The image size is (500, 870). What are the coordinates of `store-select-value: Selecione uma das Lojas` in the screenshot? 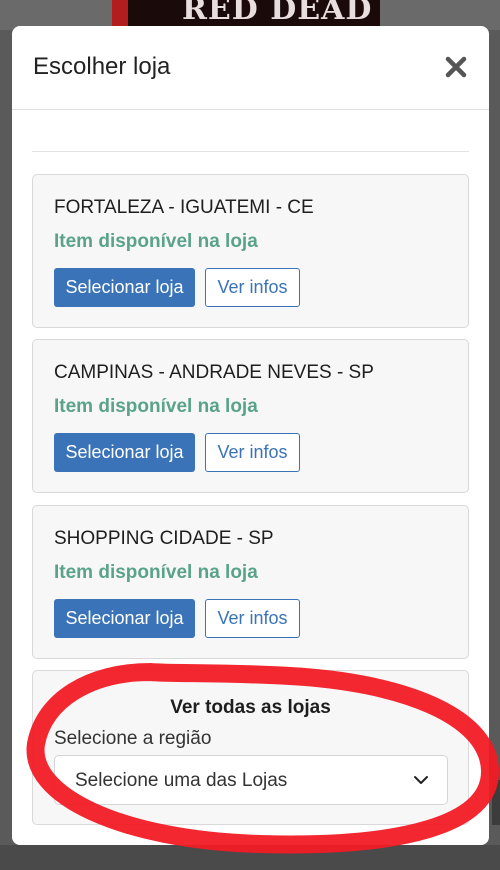 It's located at (181, 780).